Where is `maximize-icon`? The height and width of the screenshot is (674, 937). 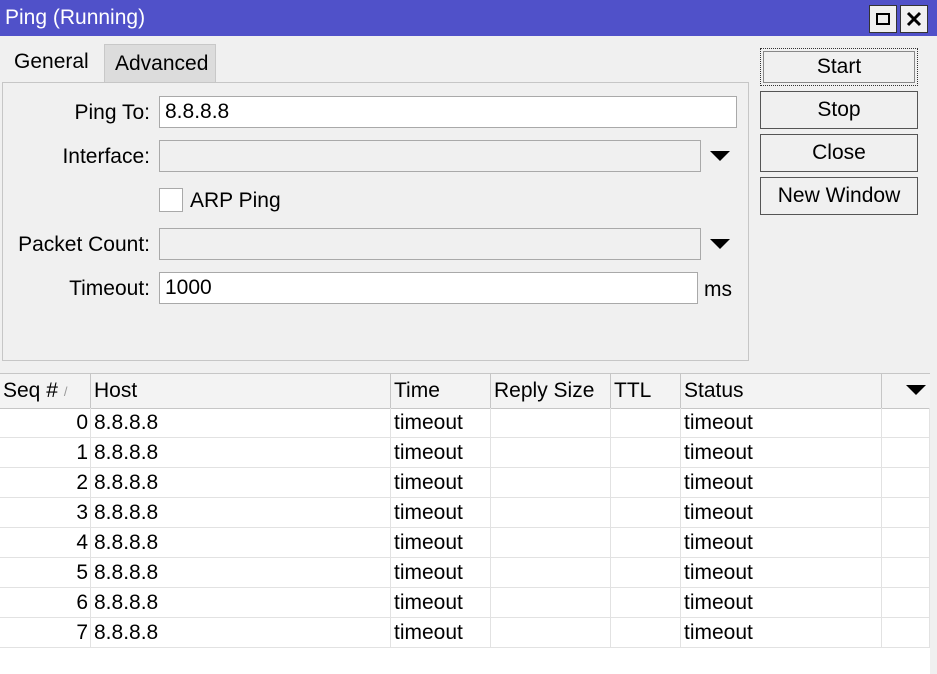 maximize-icon is located at coordinates (883, 19).